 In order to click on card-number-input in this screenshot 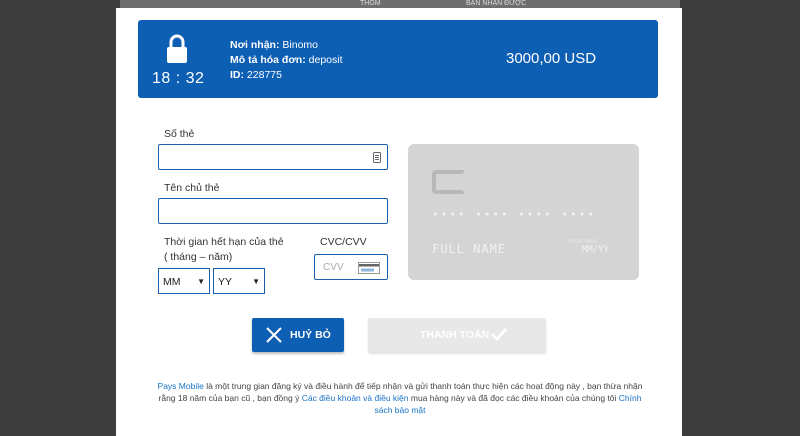, I will do `click(273, 157)`.